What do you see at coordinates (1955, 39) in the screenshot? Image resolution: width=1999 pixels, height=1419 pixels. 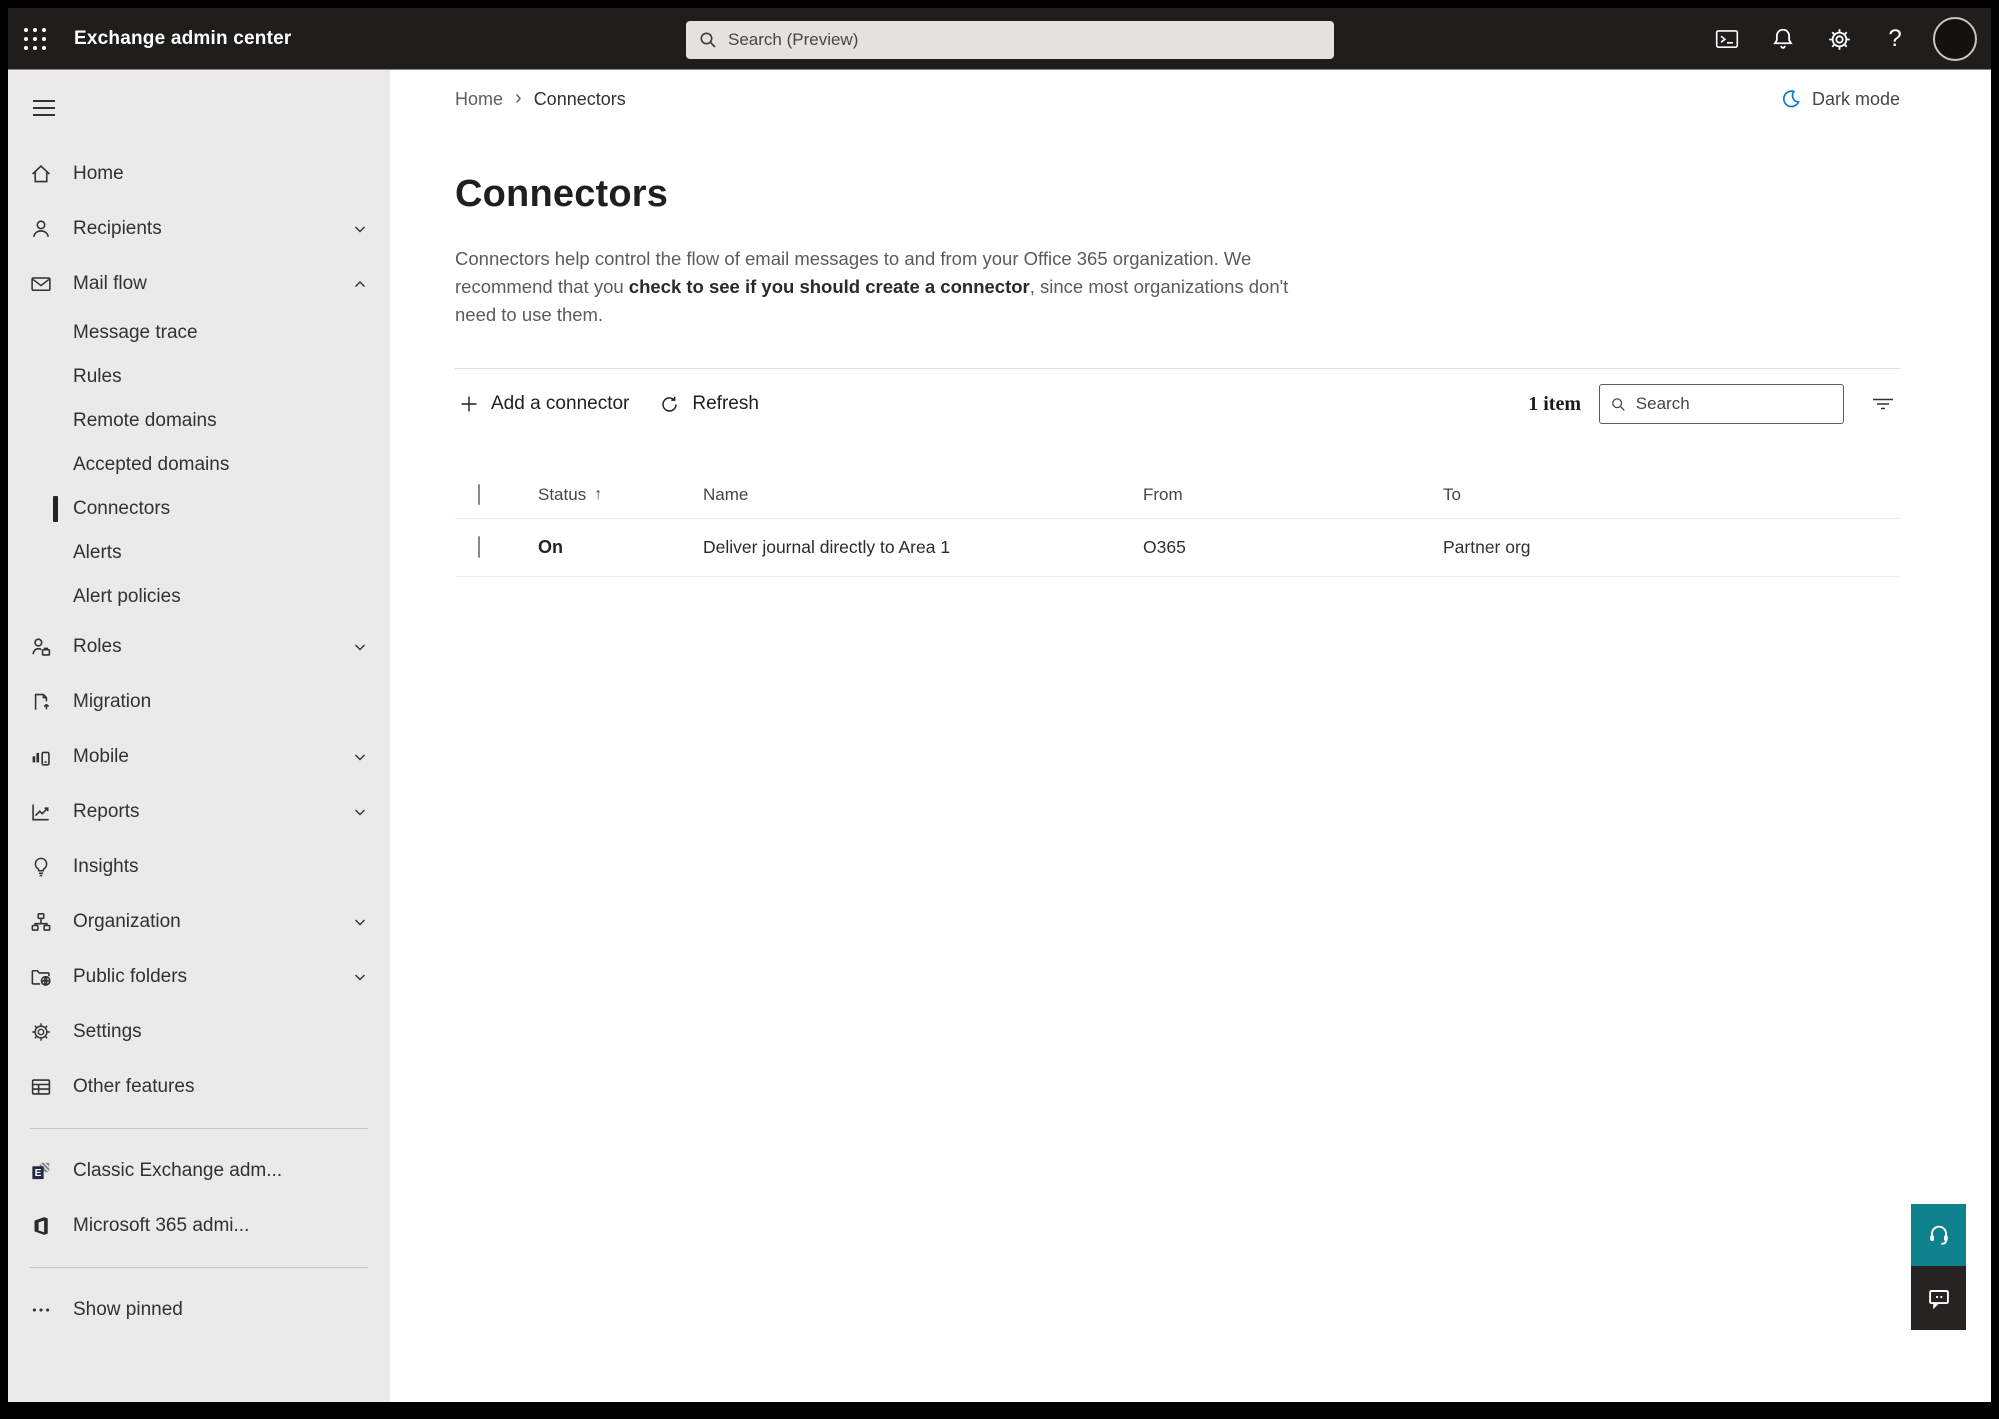 I see `account-avatar` at bounding box center [1955, 39].